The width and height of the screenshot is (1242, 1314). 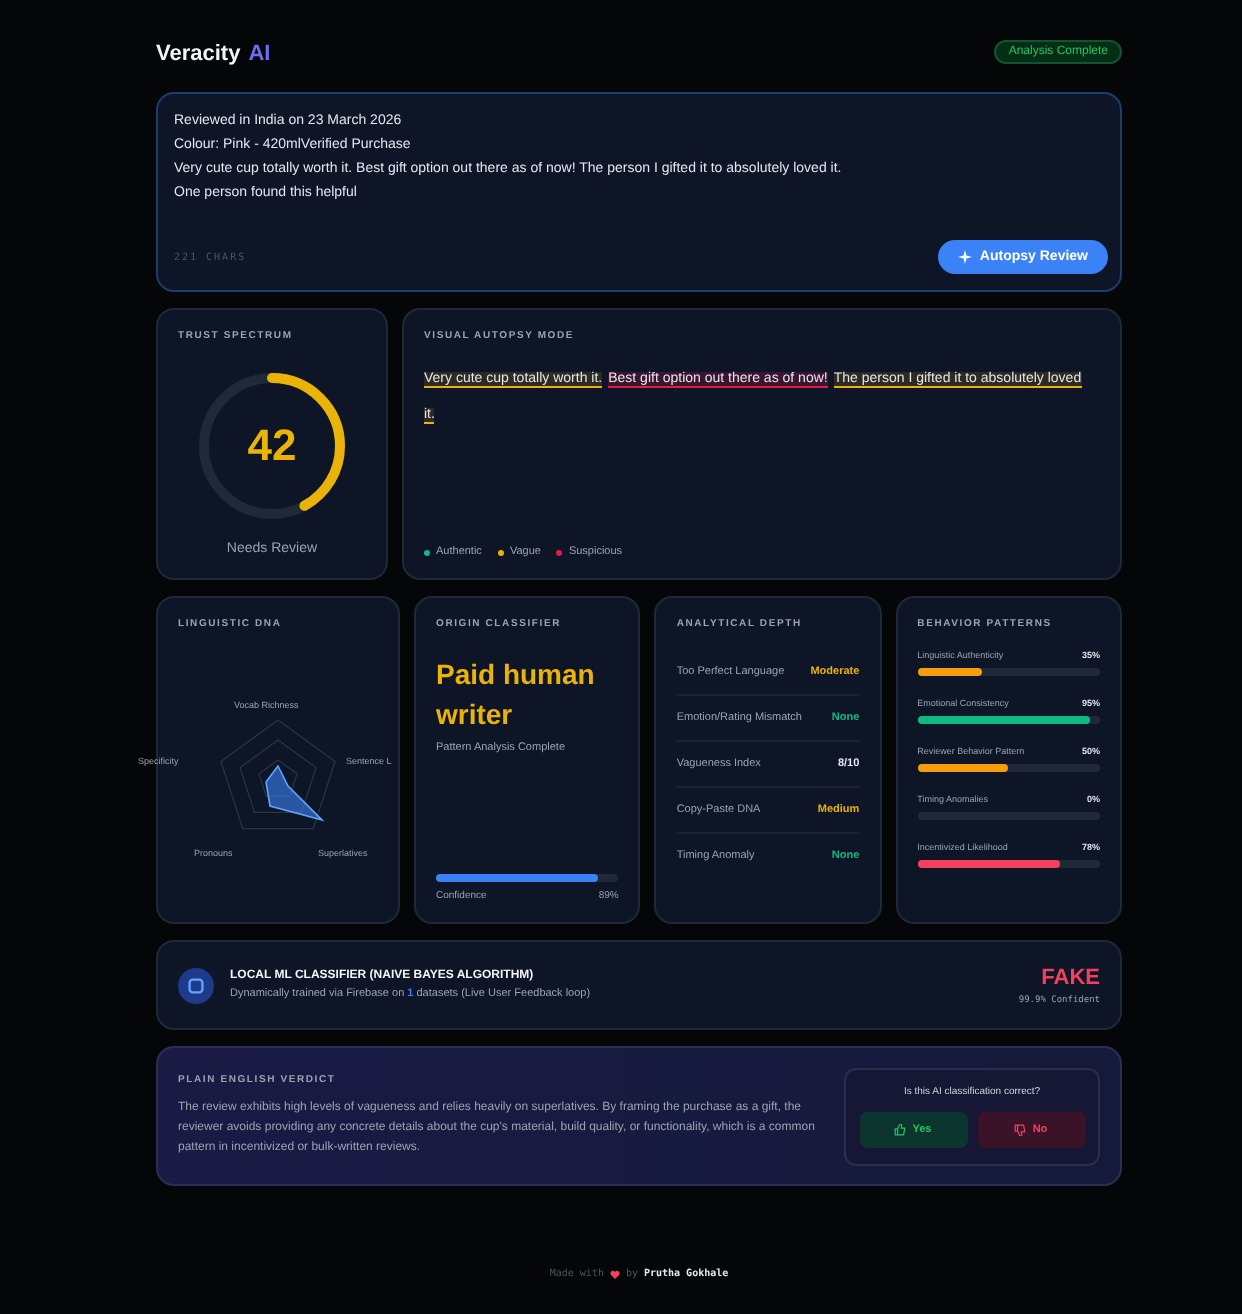 What do you see at coordinates (614, 1274) in the screenshot?
I see `heart-icon` at bounding box center [614, 1274].